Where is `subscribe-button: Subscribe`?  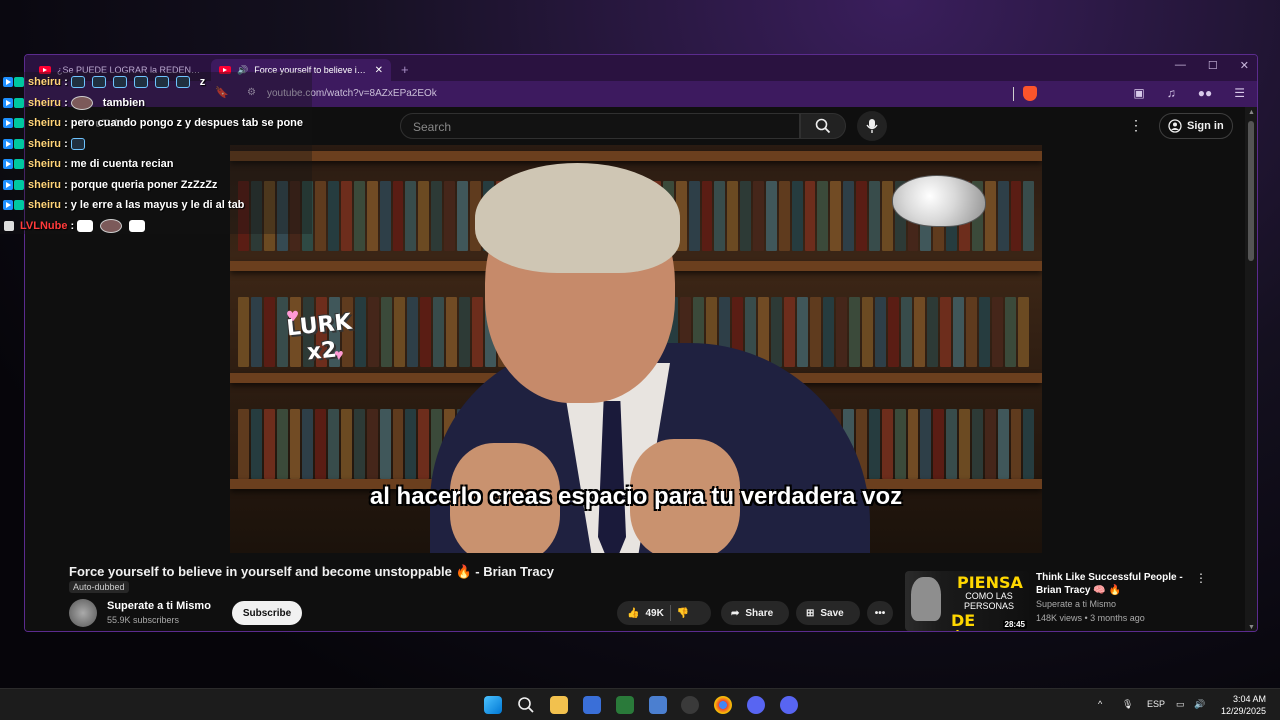
subscribe-button: Subscribe is located at coordinates (267, 613).